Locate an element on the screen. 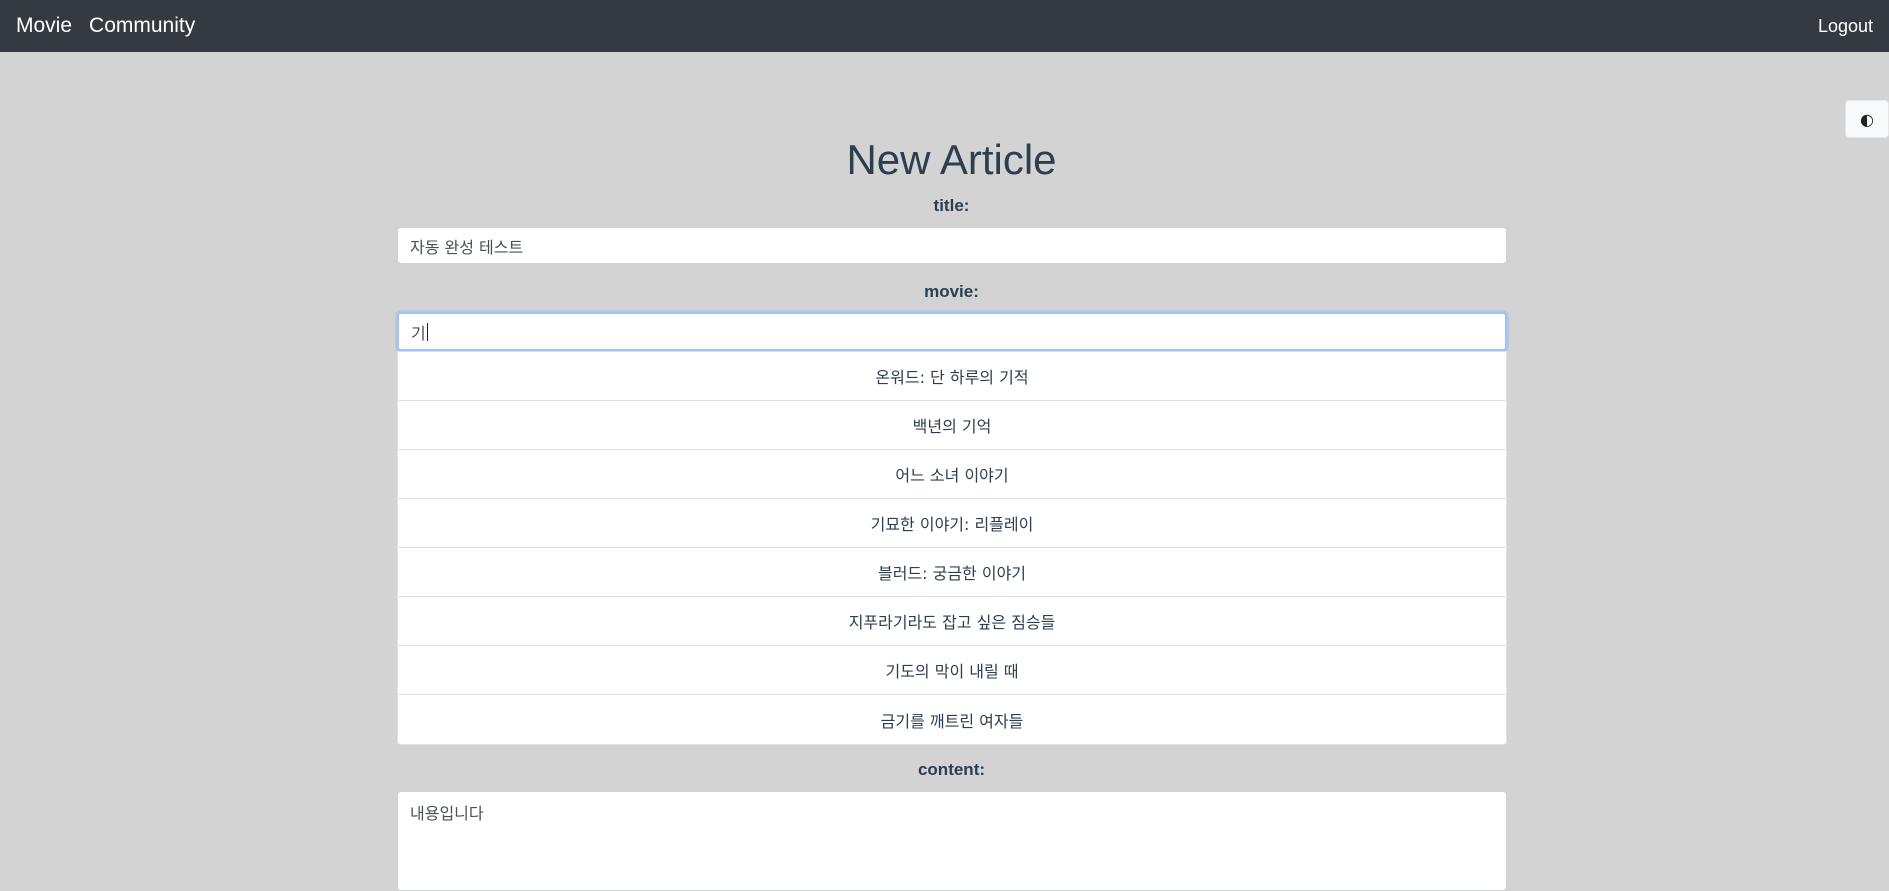 Image resolution: width=1889 pixels, height=891 pixels. top-navbar: Movie Community Logout is located at coordinates (944, 26).